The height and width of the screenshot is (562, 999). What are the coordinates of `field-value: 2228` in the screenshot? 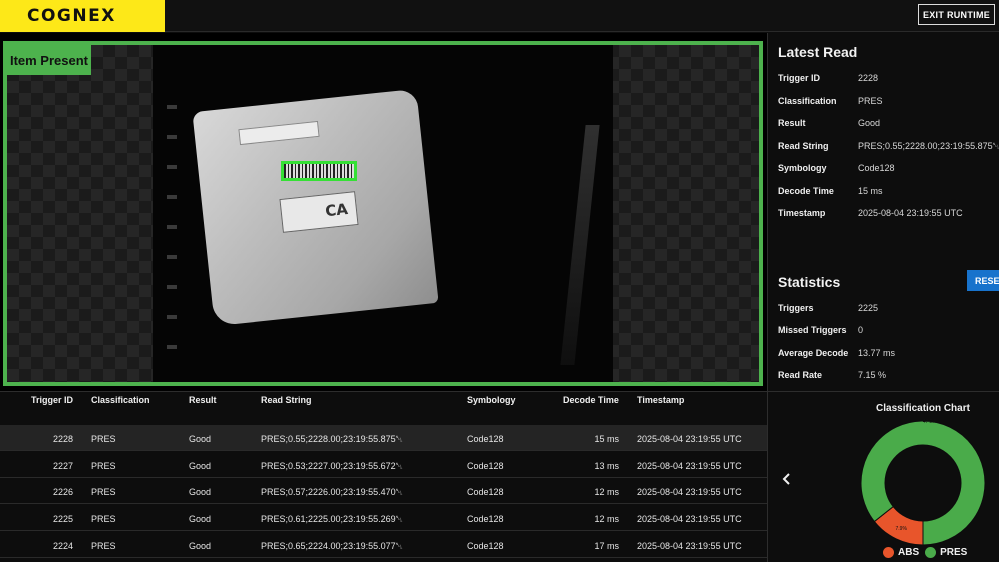 It's located at (868, 78).